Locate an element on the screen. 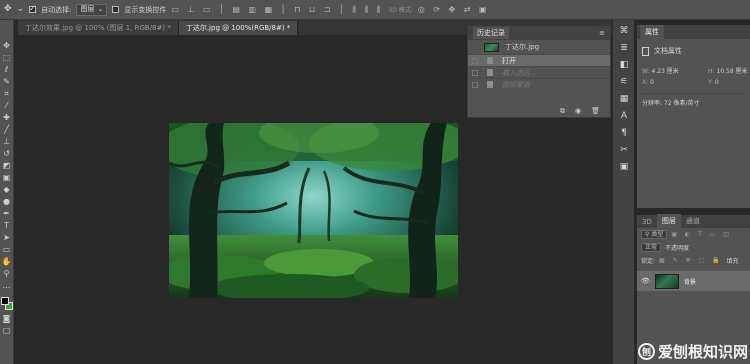 The image size is (750, 364). history-panel-title: 历史记录 is located at coordinates (491, 33).